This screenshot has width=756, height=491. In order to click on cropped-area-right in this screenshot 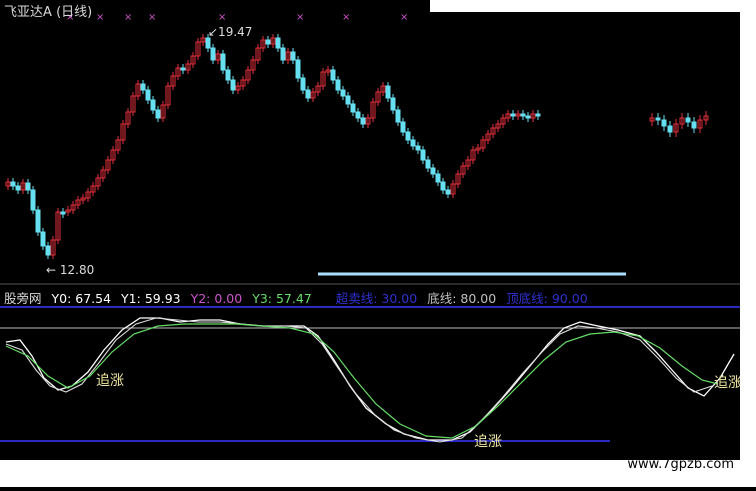, I will do `click(748, 243)`.